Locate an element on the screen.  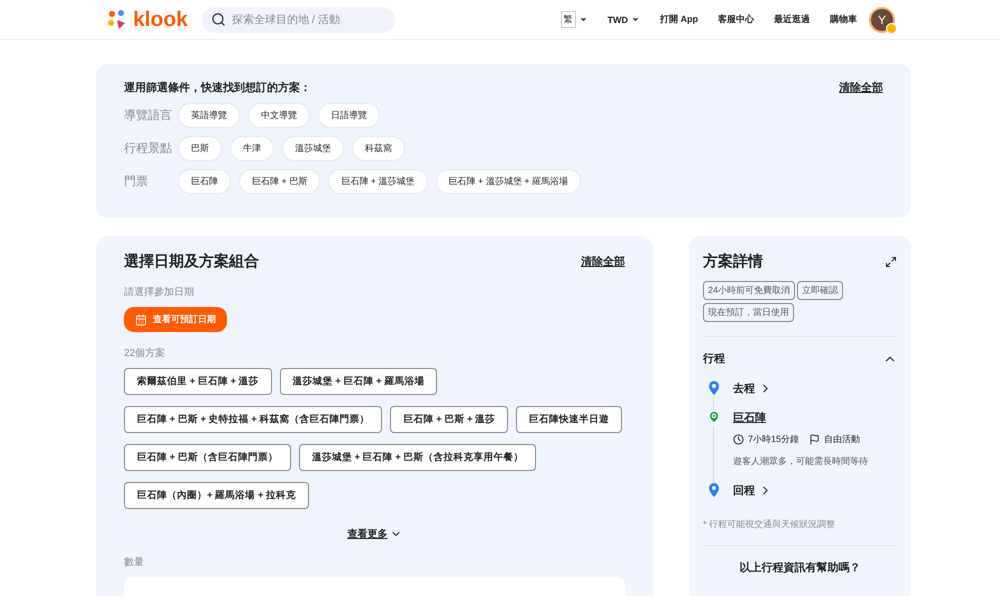
feature-tag: 24小時前可免費取消 is located at coordinates (749, 290).